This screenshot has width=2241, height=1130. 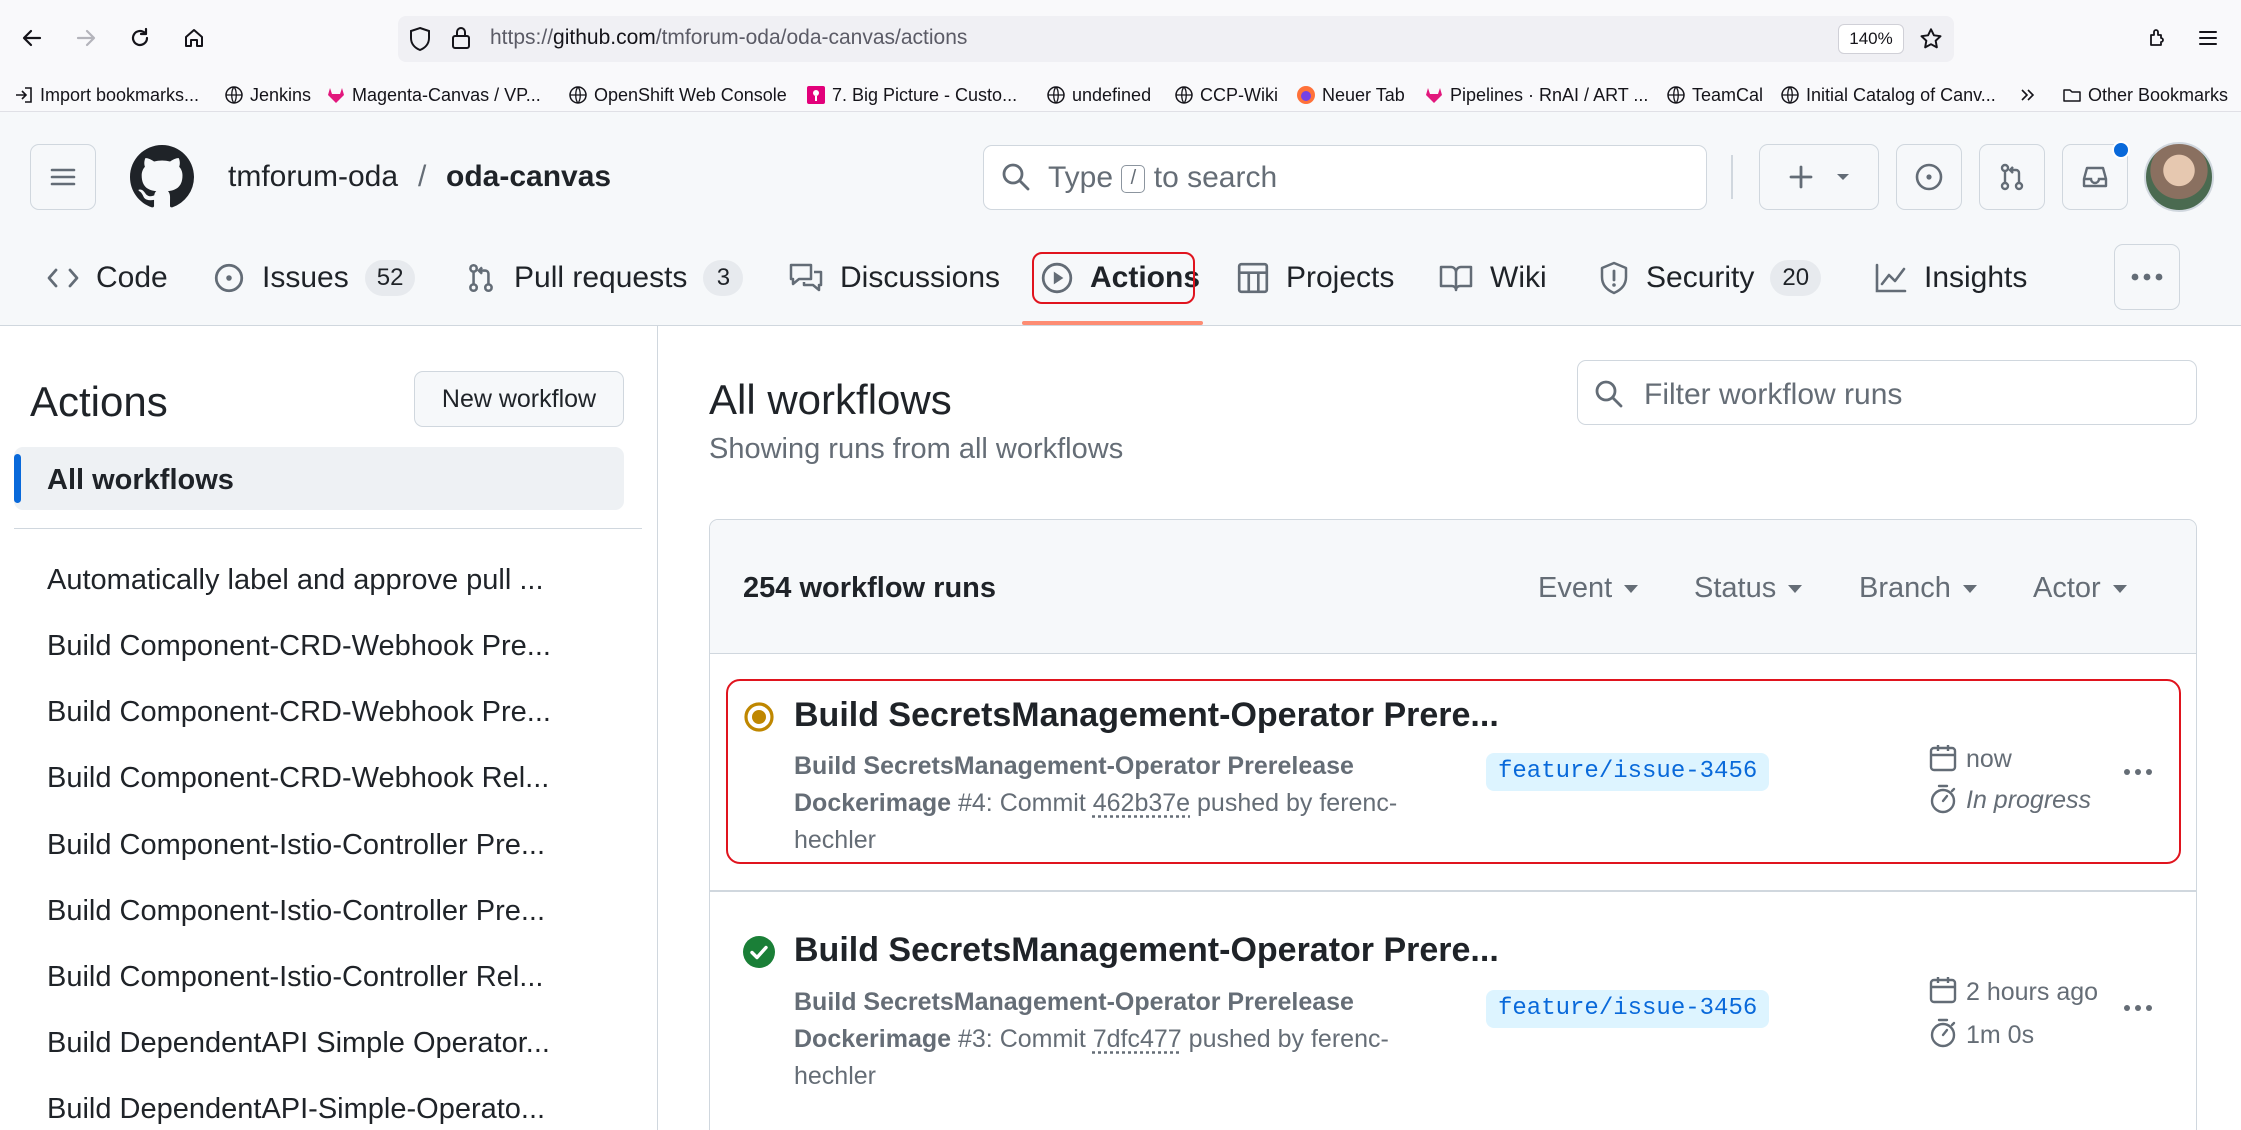 I want to click on pull-request-icon, so click(x=481, y=278).